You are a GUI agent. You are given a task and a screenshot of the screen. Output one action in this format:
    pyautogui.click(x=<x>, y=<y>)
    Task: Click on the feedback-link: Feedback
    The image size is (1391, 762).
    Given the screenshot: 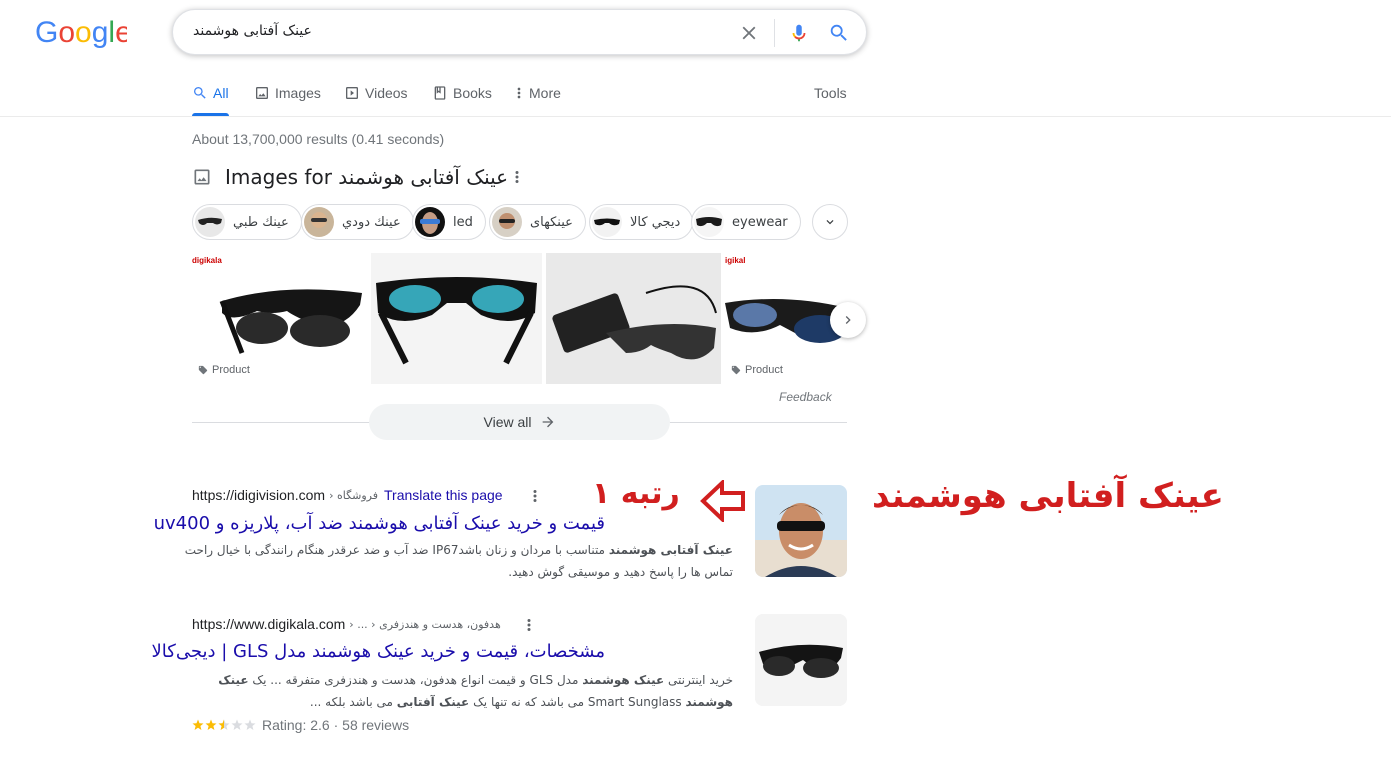 What is the action you would take?
    pyautogui.click(x=805, y=397)
    